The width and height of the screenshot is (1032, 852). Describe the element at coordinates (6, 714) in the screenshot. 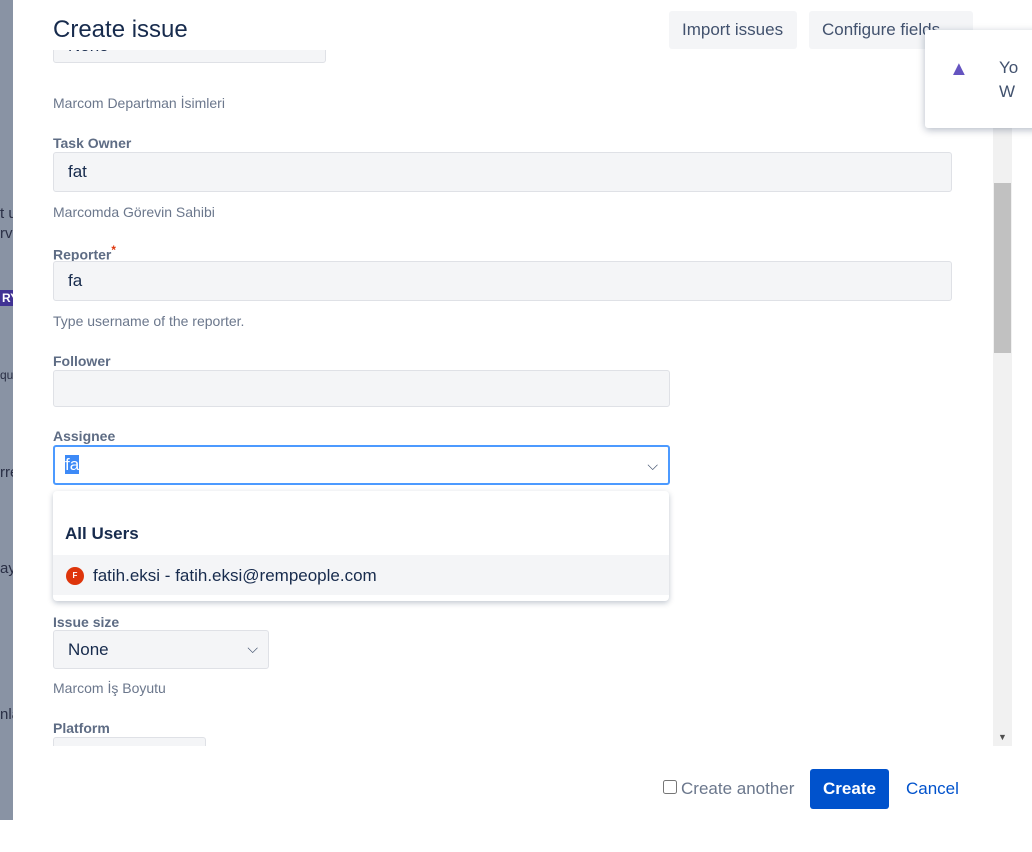

I see `bg-text: nla` at that location.